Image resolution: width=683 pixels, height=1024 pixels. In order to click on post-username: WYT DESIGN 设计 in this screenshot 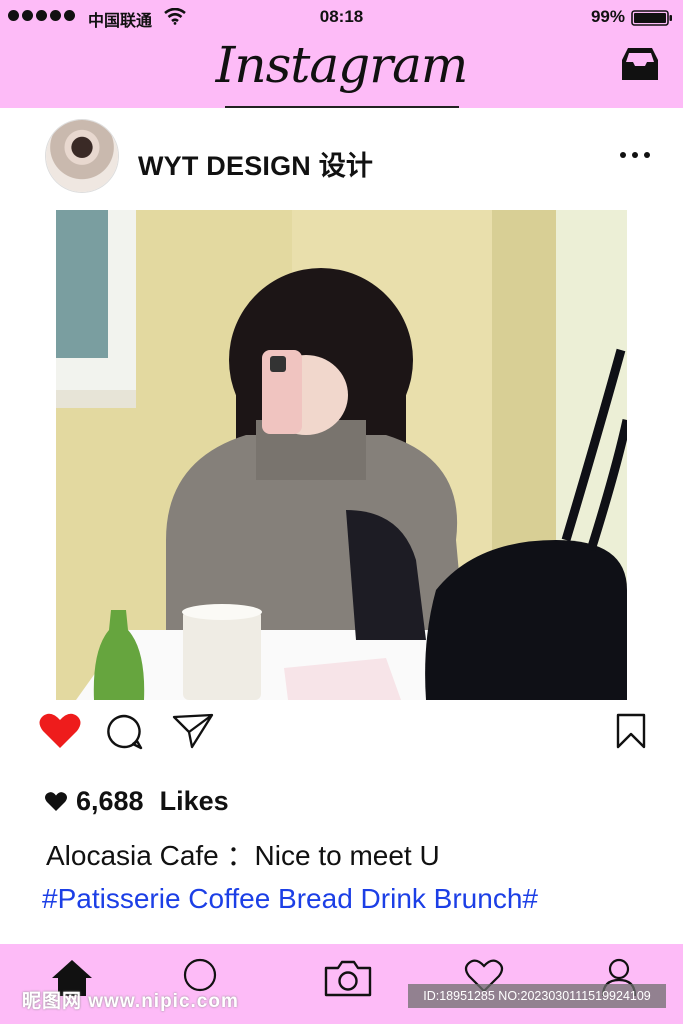, I will do `click(255, 163)`.